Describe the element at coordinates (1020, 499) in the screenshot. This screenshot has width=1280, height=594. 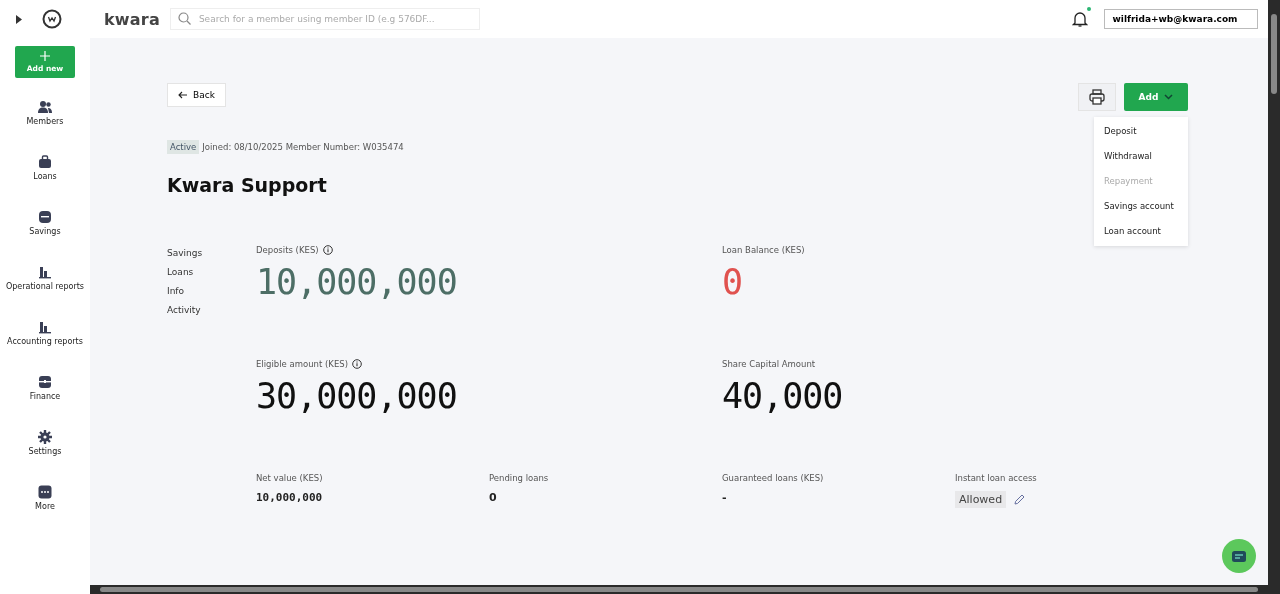
I see `pencil-icon` at that location.